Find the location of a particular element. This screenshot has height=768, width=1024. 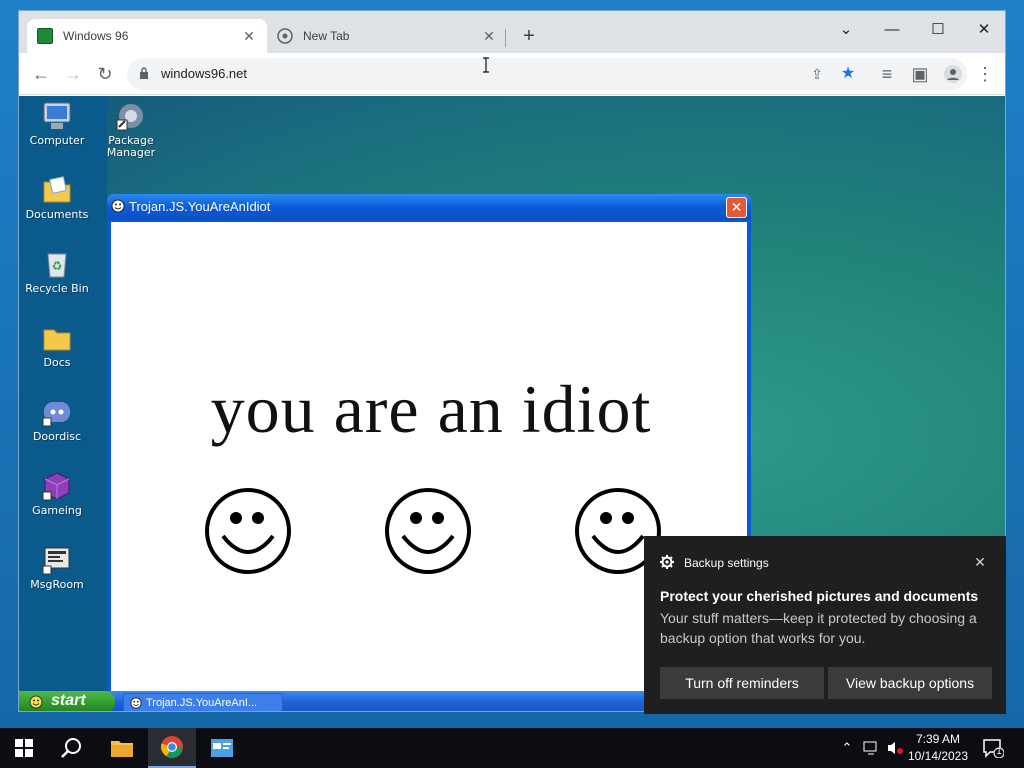

windows96-icon is located at coordinates (45, 36).